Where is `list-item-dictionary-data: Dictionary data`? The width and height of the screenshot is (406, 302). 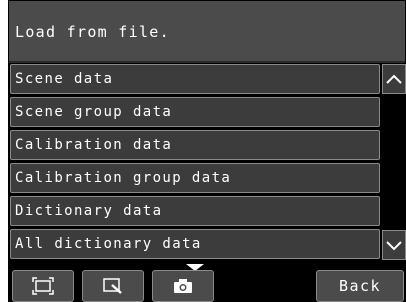
list-item-dictionary-data: Dictionary data is located at coordinates (195, 211).